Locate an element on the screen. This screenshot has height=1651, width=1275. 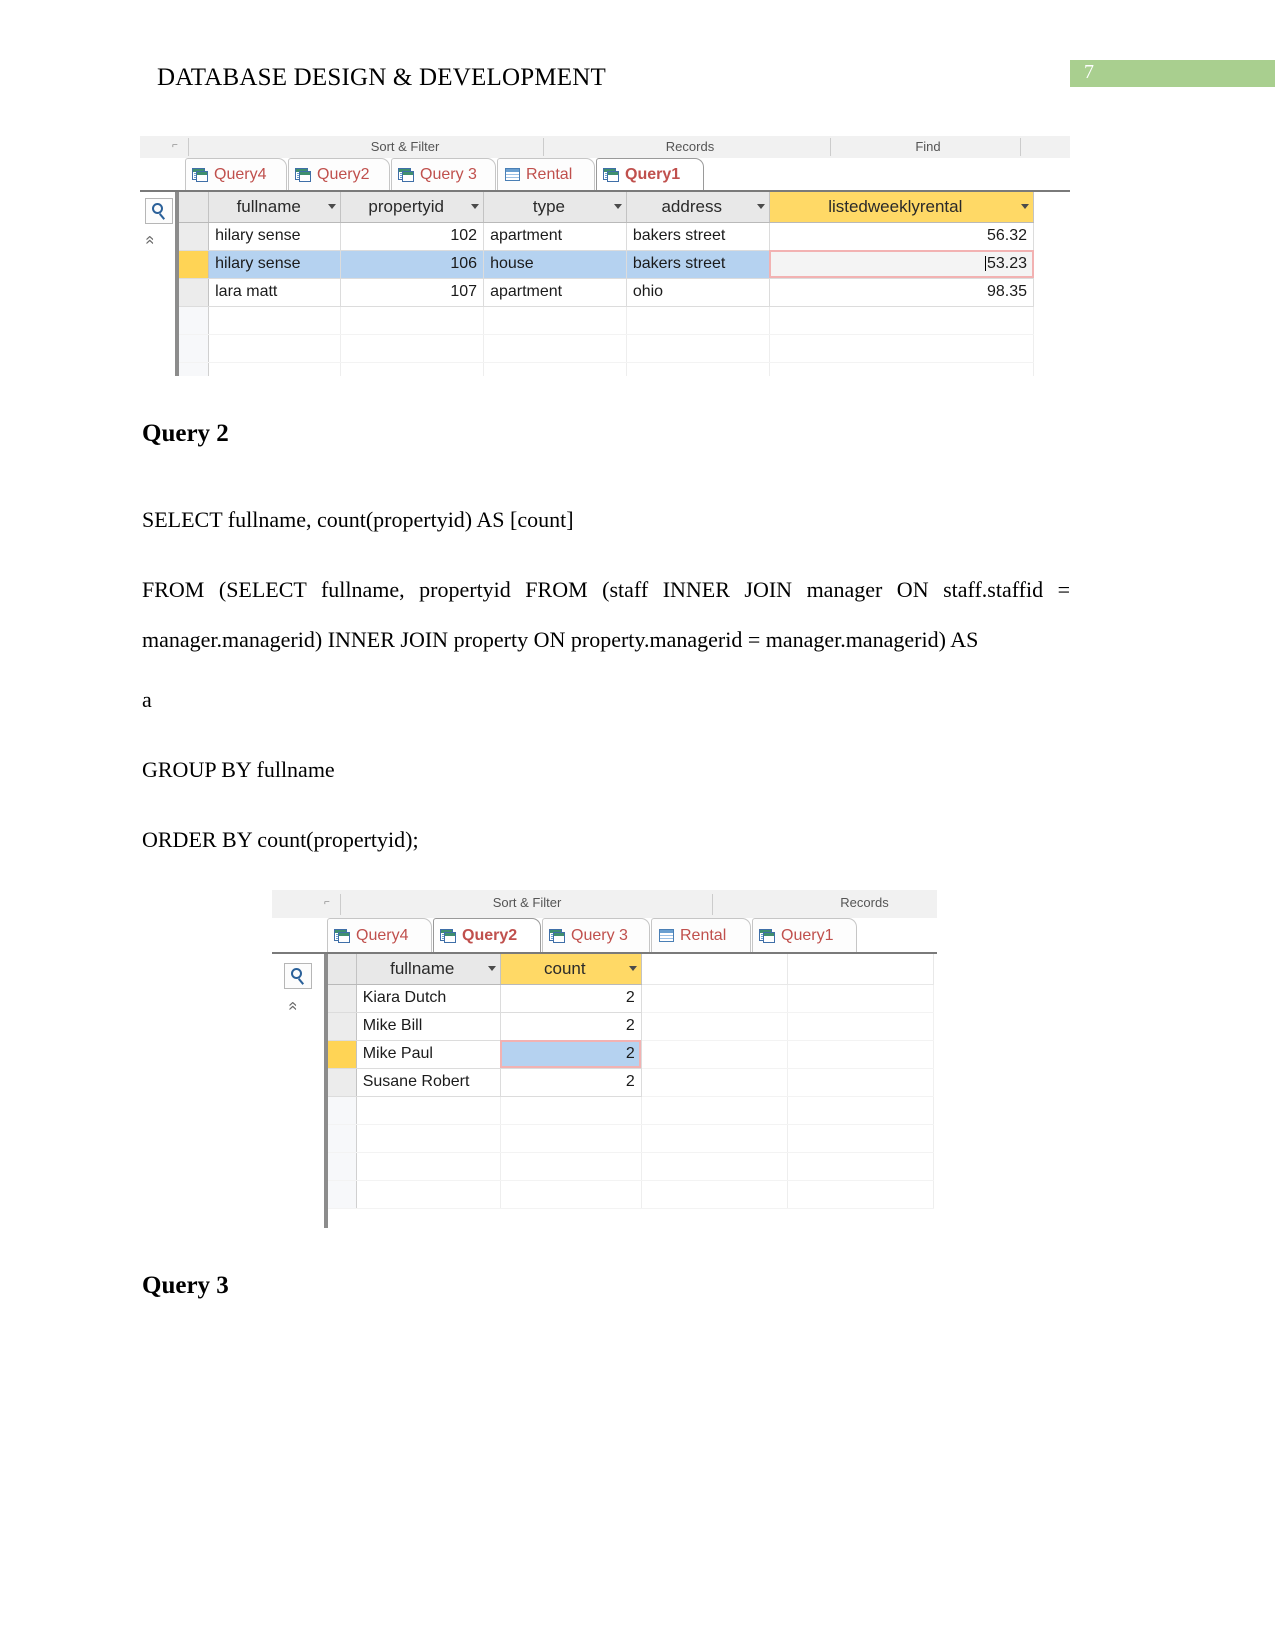
cell-type: house is located at coordinates (555, 264).